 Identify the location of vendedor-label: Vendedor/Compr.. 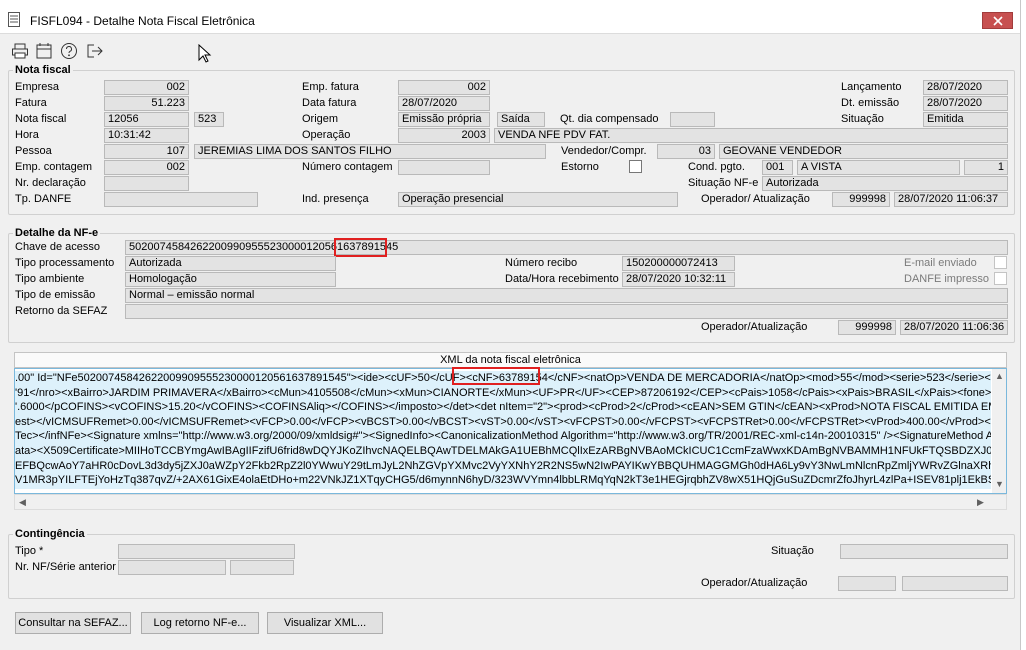
(604, 151).